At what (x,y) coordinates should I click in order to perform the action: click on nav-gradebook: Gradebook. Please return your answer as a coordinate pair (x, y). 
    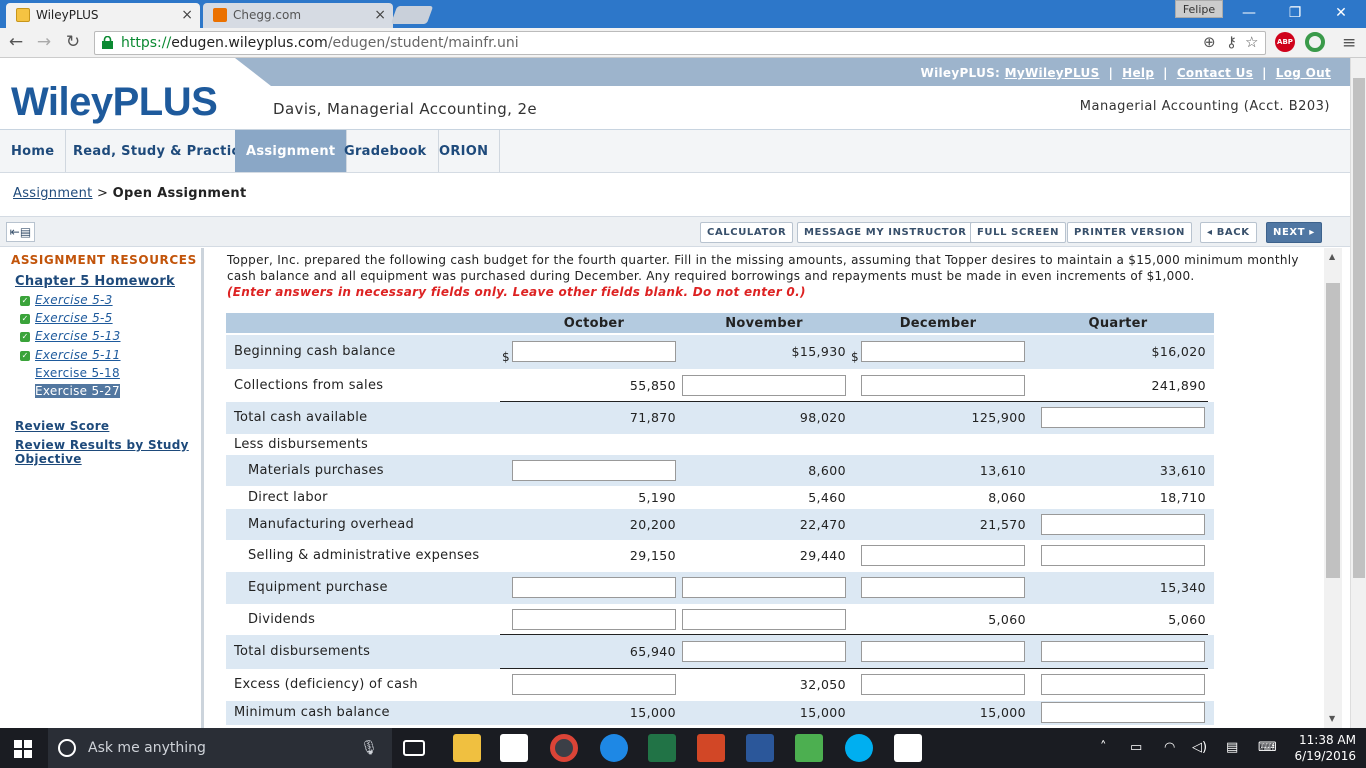
    Looking at the image, I should click on (386, 151).